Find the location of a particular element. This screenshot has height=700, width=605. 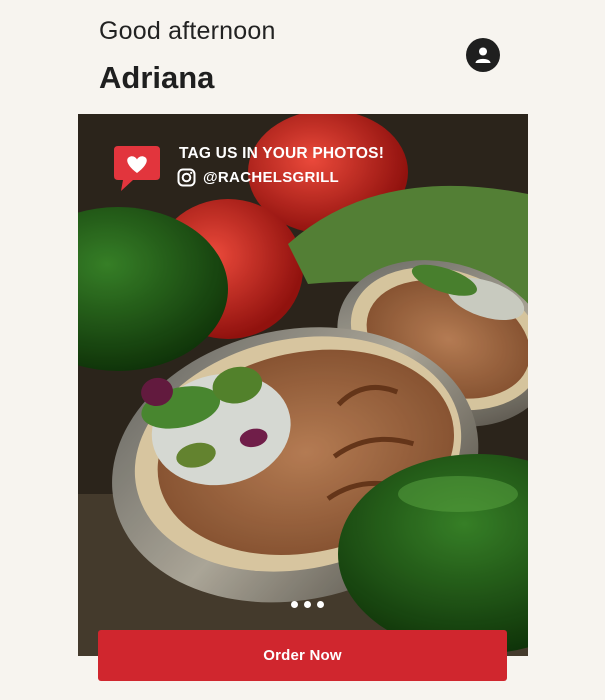

heart-speech-bubble-icon is located at coordinates (137, 168).